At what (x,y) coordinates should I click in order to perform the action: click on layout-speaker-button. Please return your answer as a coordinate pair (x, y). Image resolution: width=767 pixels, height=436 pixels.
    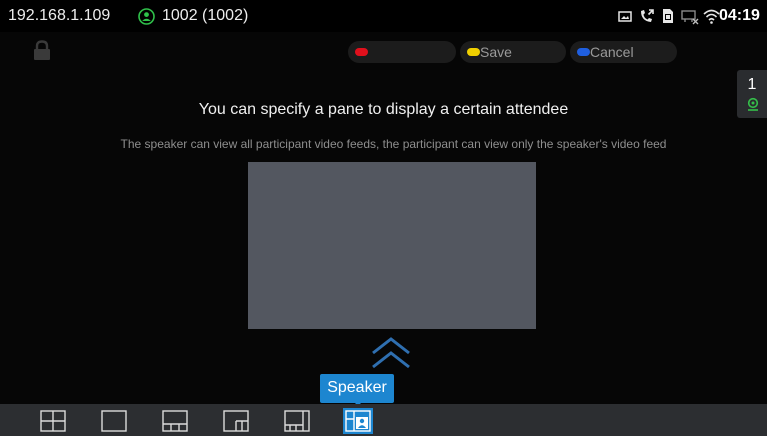
    Looking at the image, I should click on (358, 421).